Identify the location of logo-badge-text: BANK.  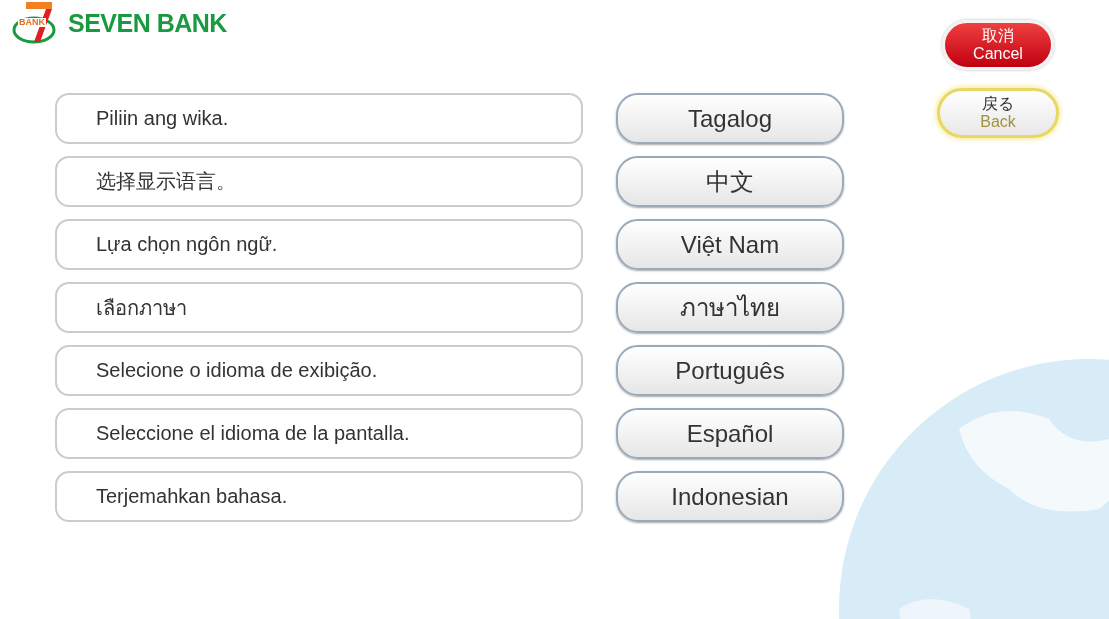
(32, 22).